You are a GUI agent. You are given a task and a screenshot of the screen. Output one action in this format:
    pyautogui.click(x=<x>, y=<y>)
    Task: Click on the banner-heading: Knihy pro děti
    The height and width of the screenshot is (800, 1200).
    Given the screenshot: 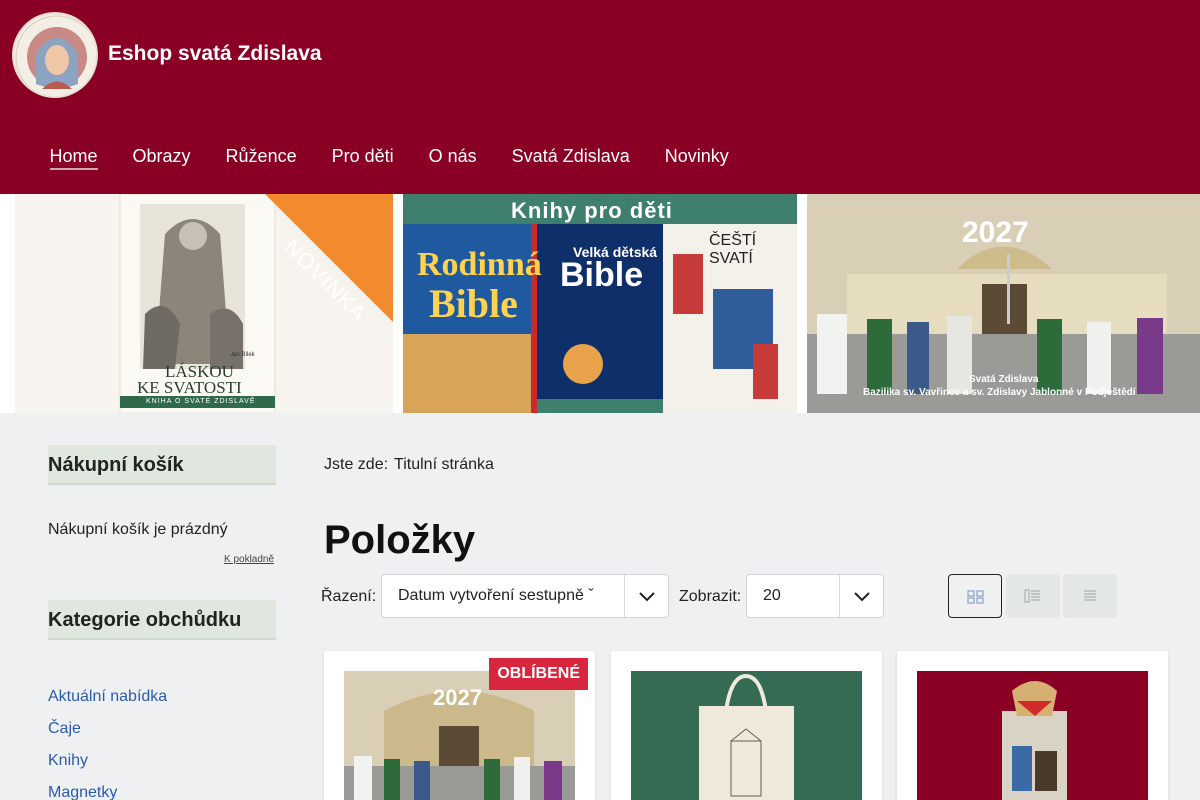 What is the action you would take?
    pyautogui.click(x=592, y=210)
    